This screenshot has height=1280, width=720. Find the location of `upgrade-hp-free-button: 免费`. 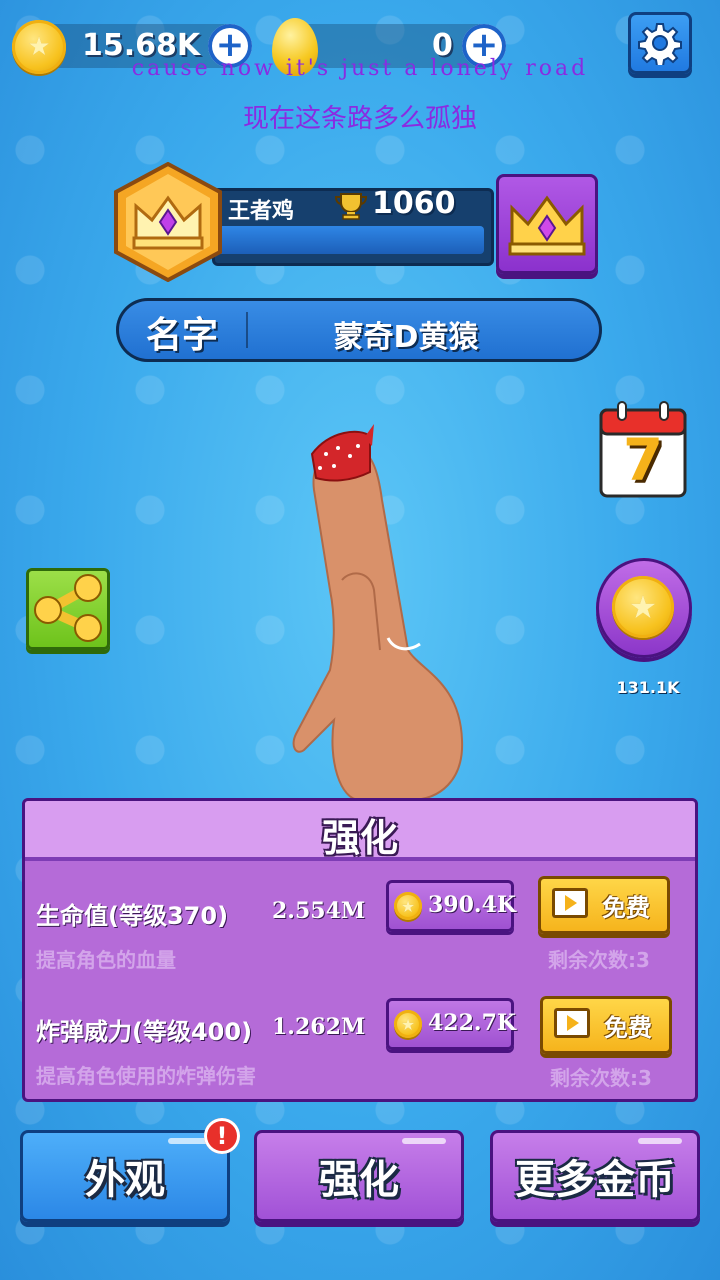

upgrade-hp-free-button: 免费 is located at coordinates (604, 905).